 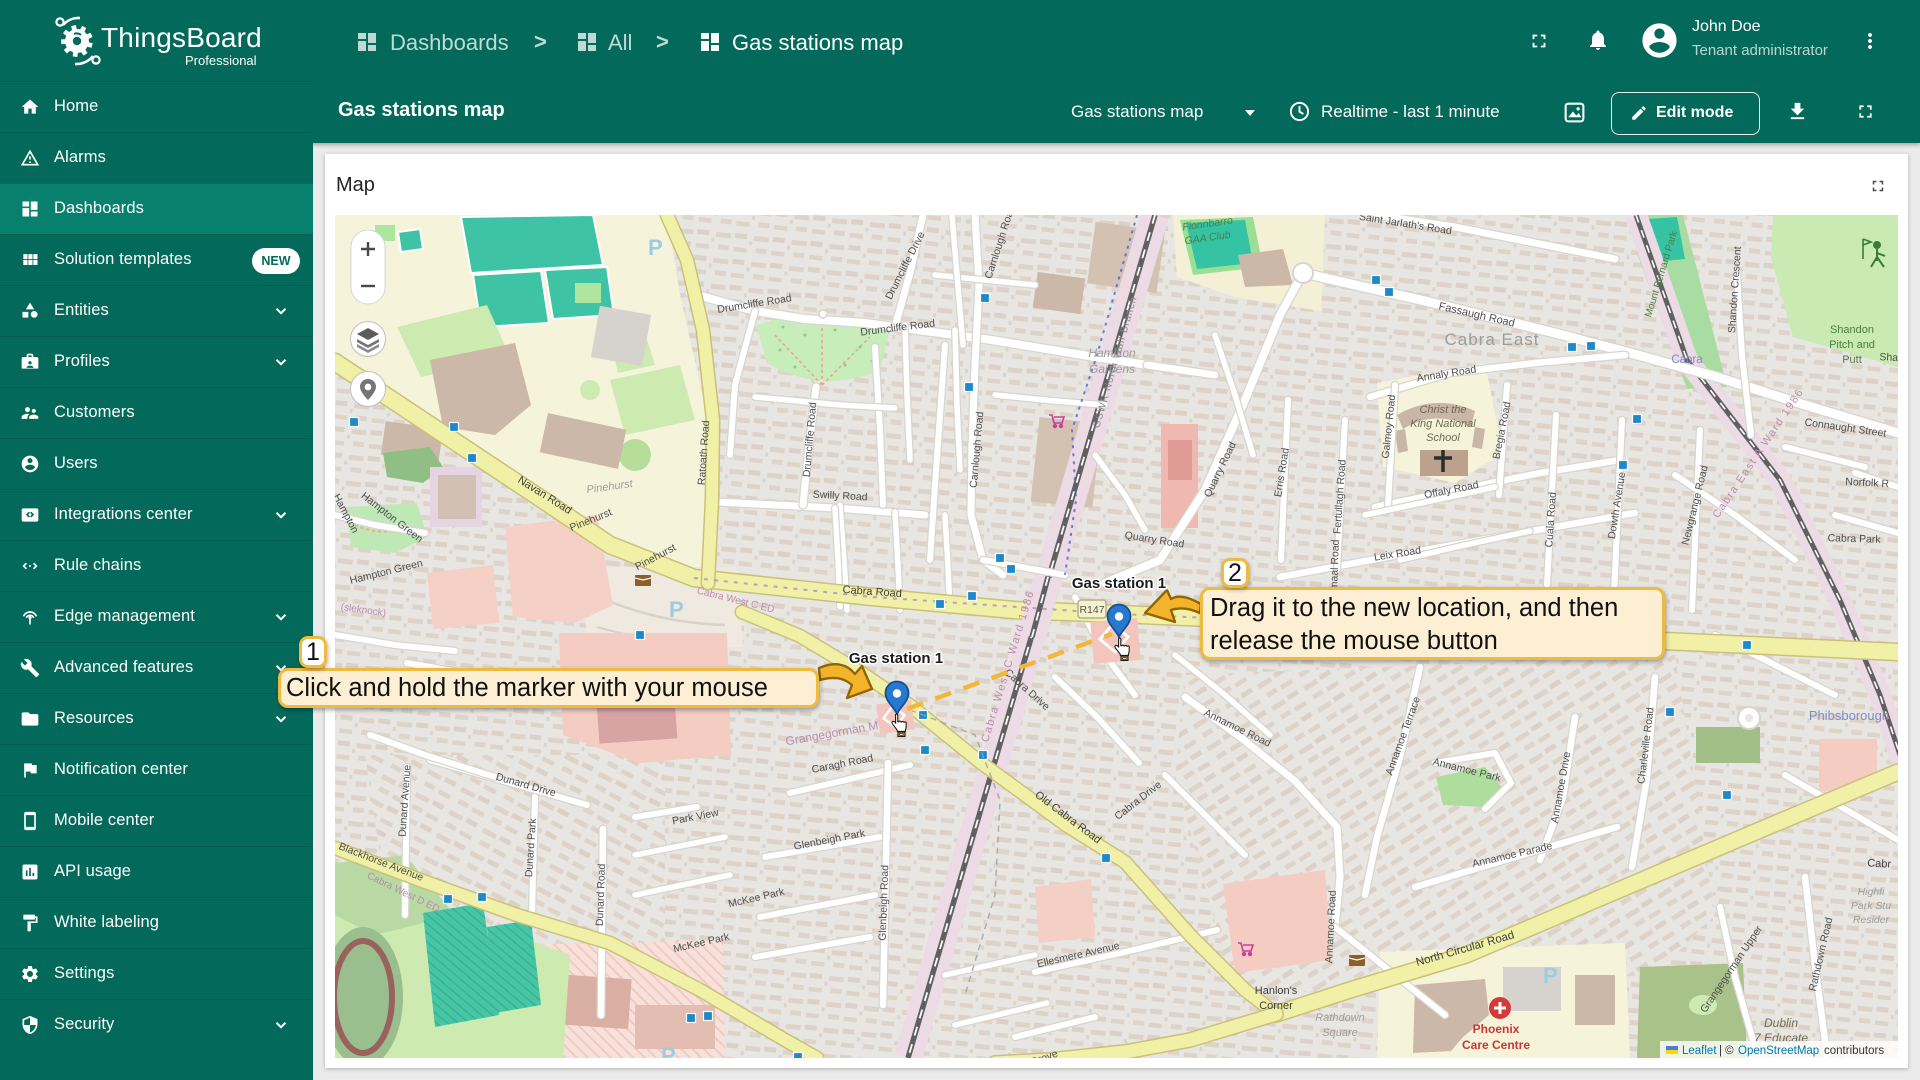 I want to click on svg-text: Phibsborough, so click(x=1849, y=715).